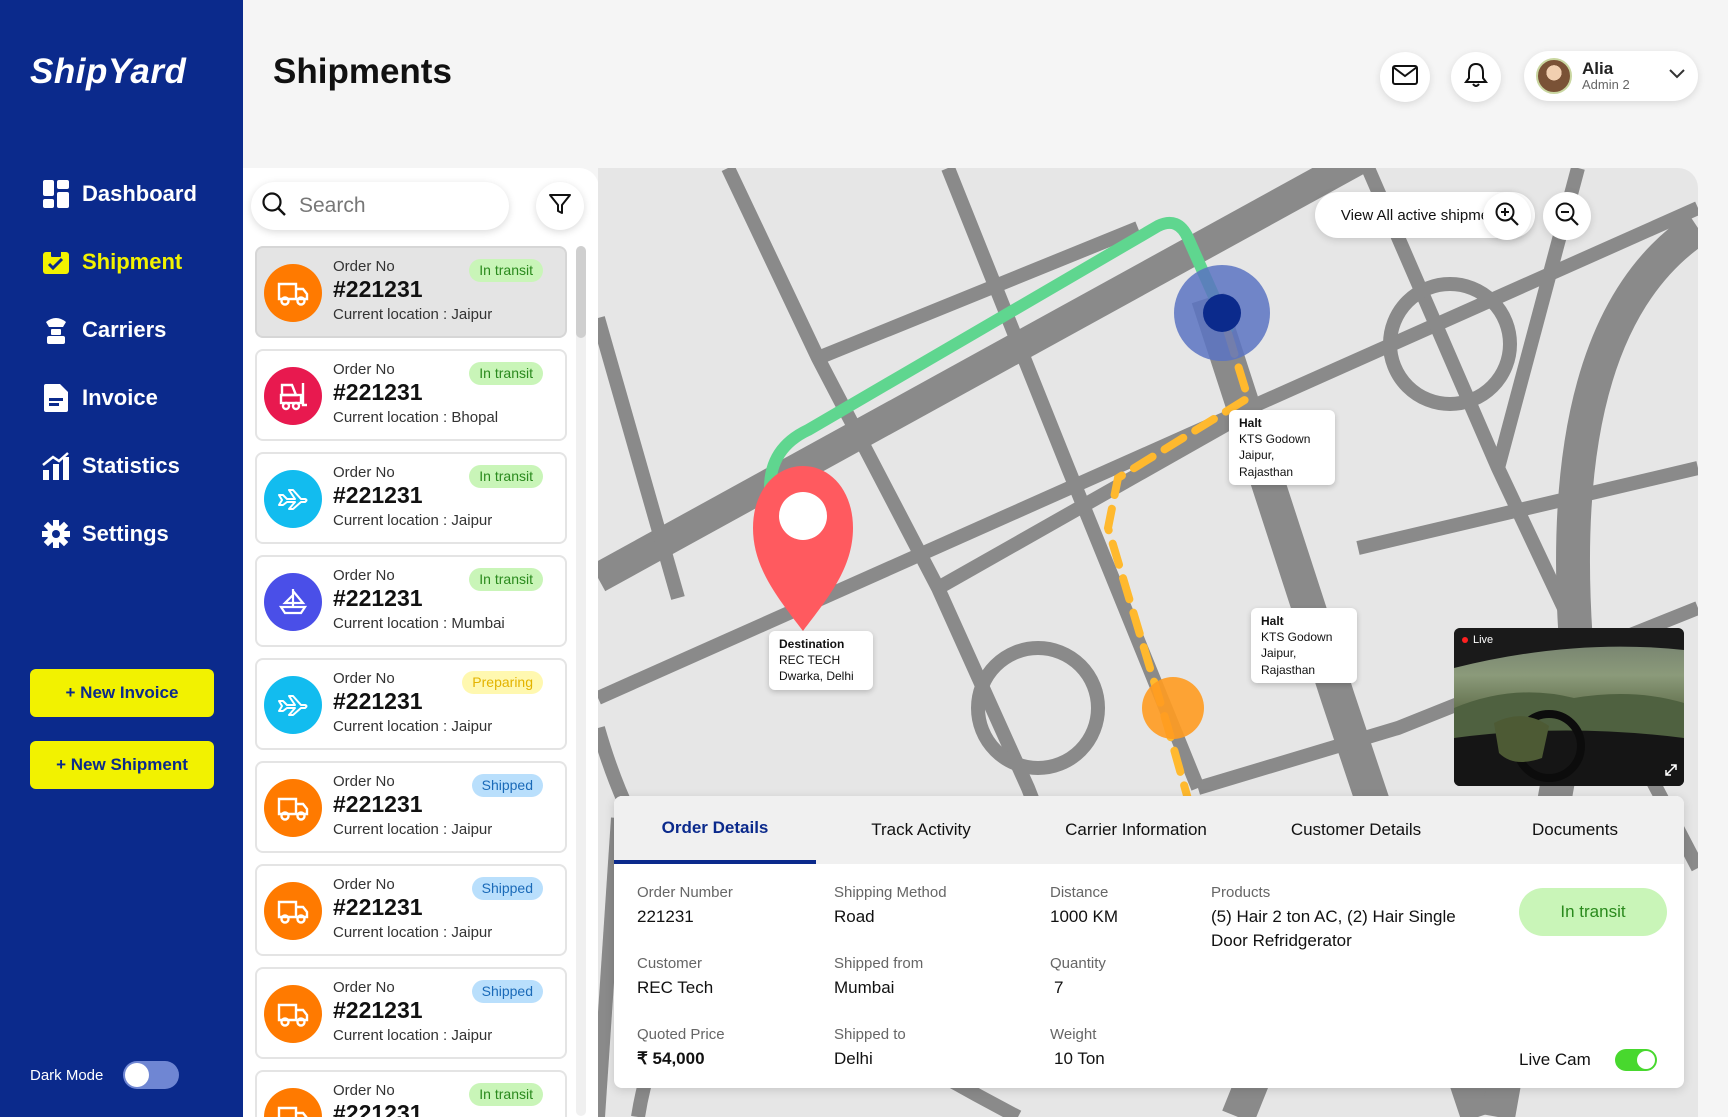 The width and height of the screenshot is (1728, 1117). What do you see at coordinates (122, 693) in the screenshot?
I see `new-invoice-button: + New Invoice` at bounding box center [122, 693].